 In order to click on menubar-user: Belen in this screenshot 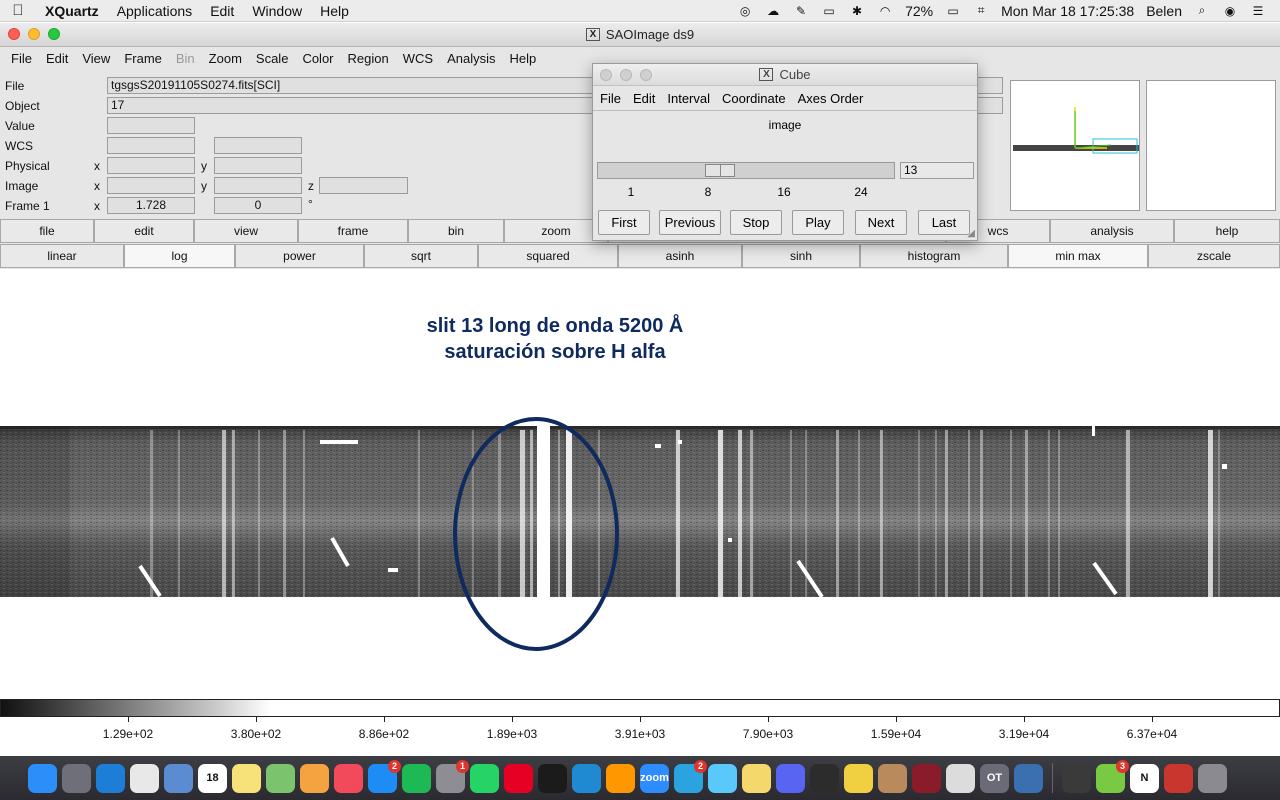, I will do `click(1164, 11)`.